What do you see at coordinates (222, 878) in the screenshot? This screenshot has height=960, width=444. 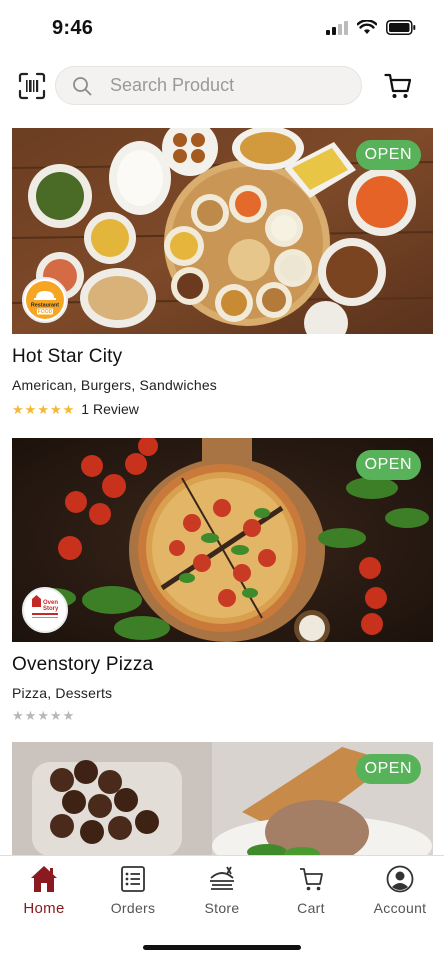 I see `store-icon` at bounding box center [222, 878].